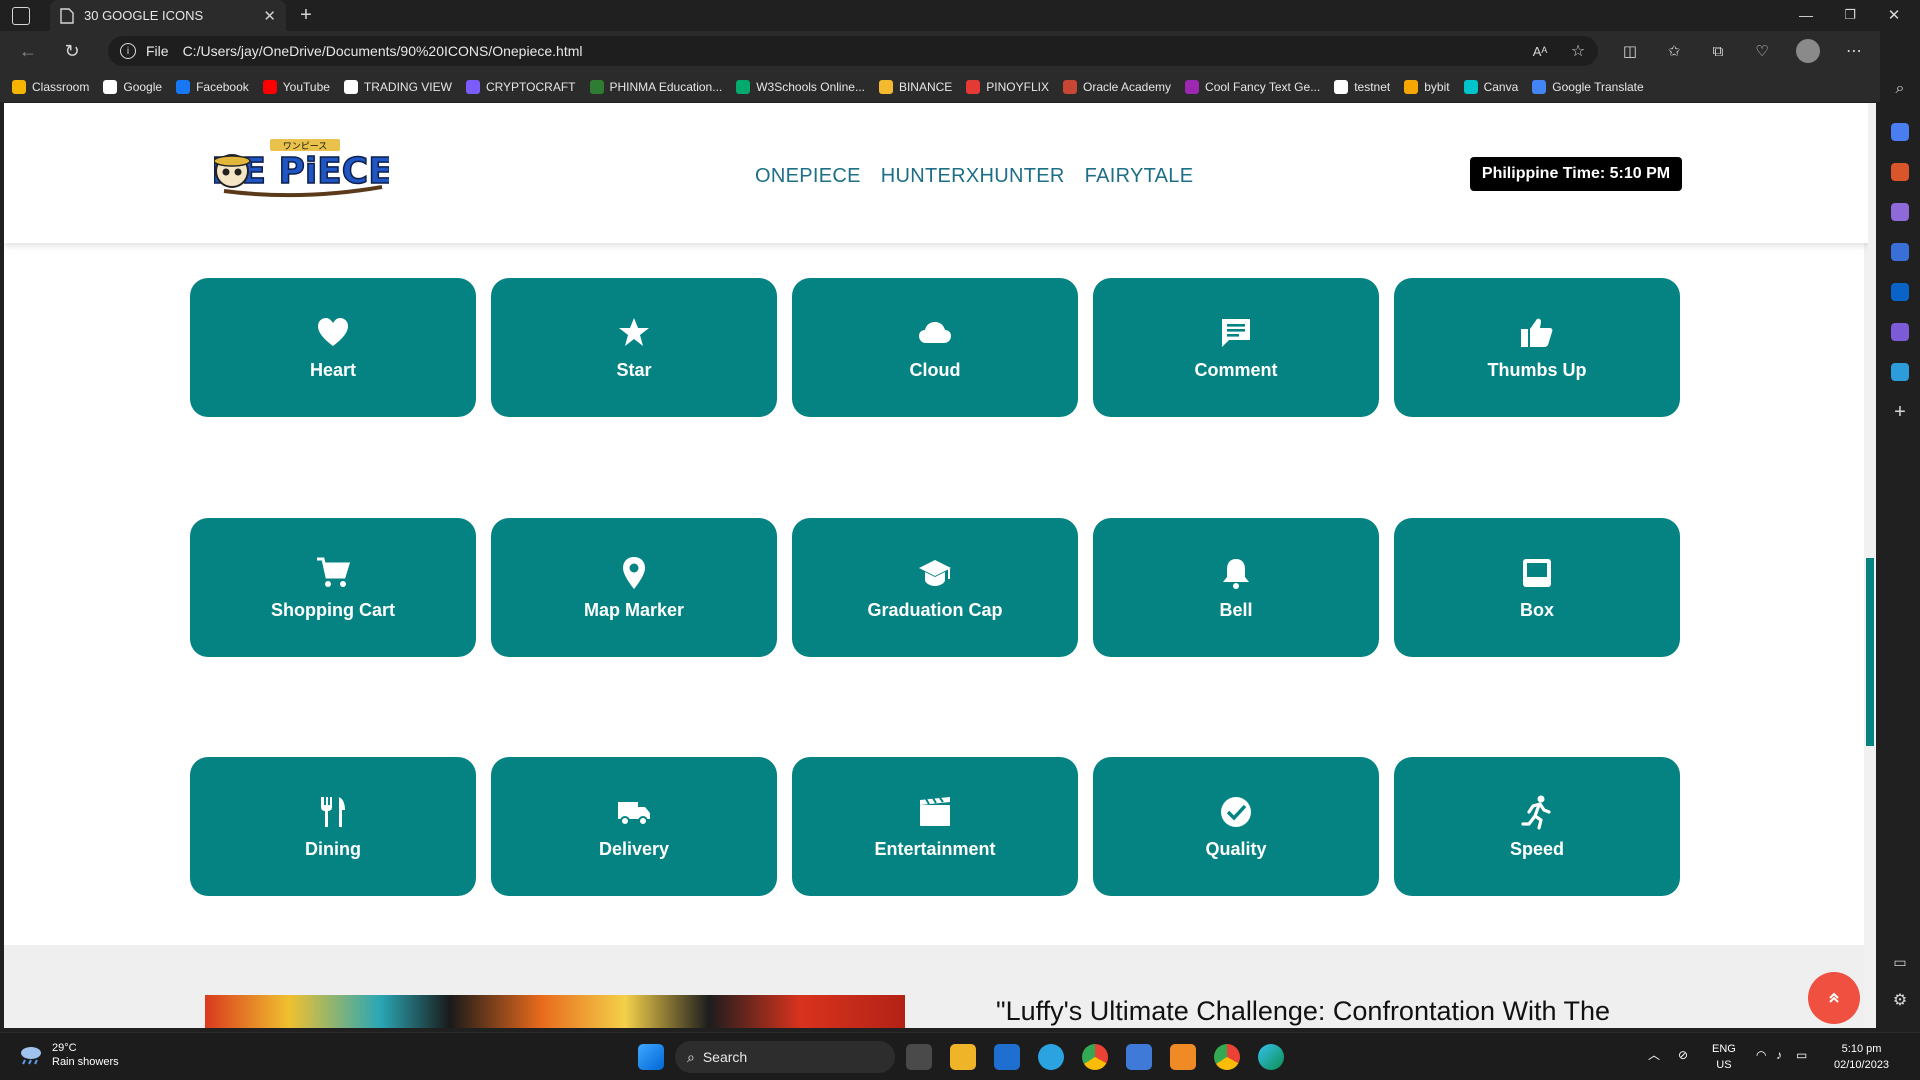  What do you see at coordinates (1007, 1057) in the screenshot?
I see `mail-icon` at bounding box center [1007, 1057].